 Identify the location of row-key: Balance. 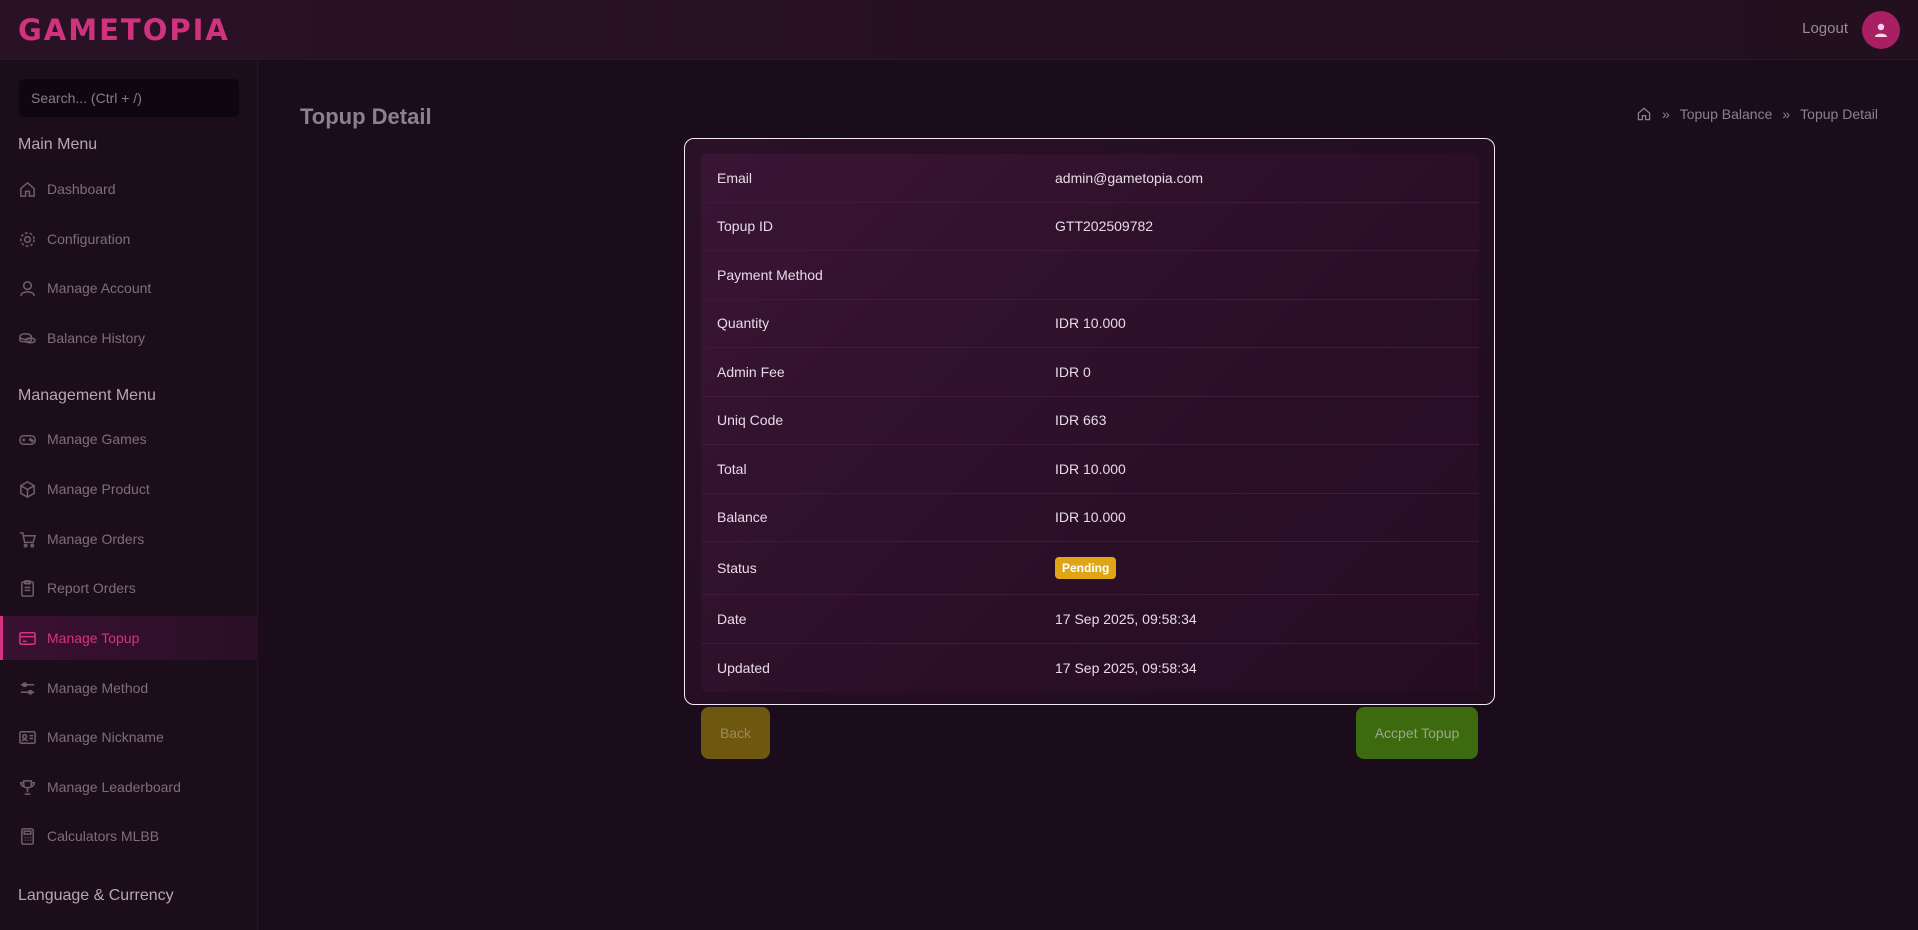
(742, 517).